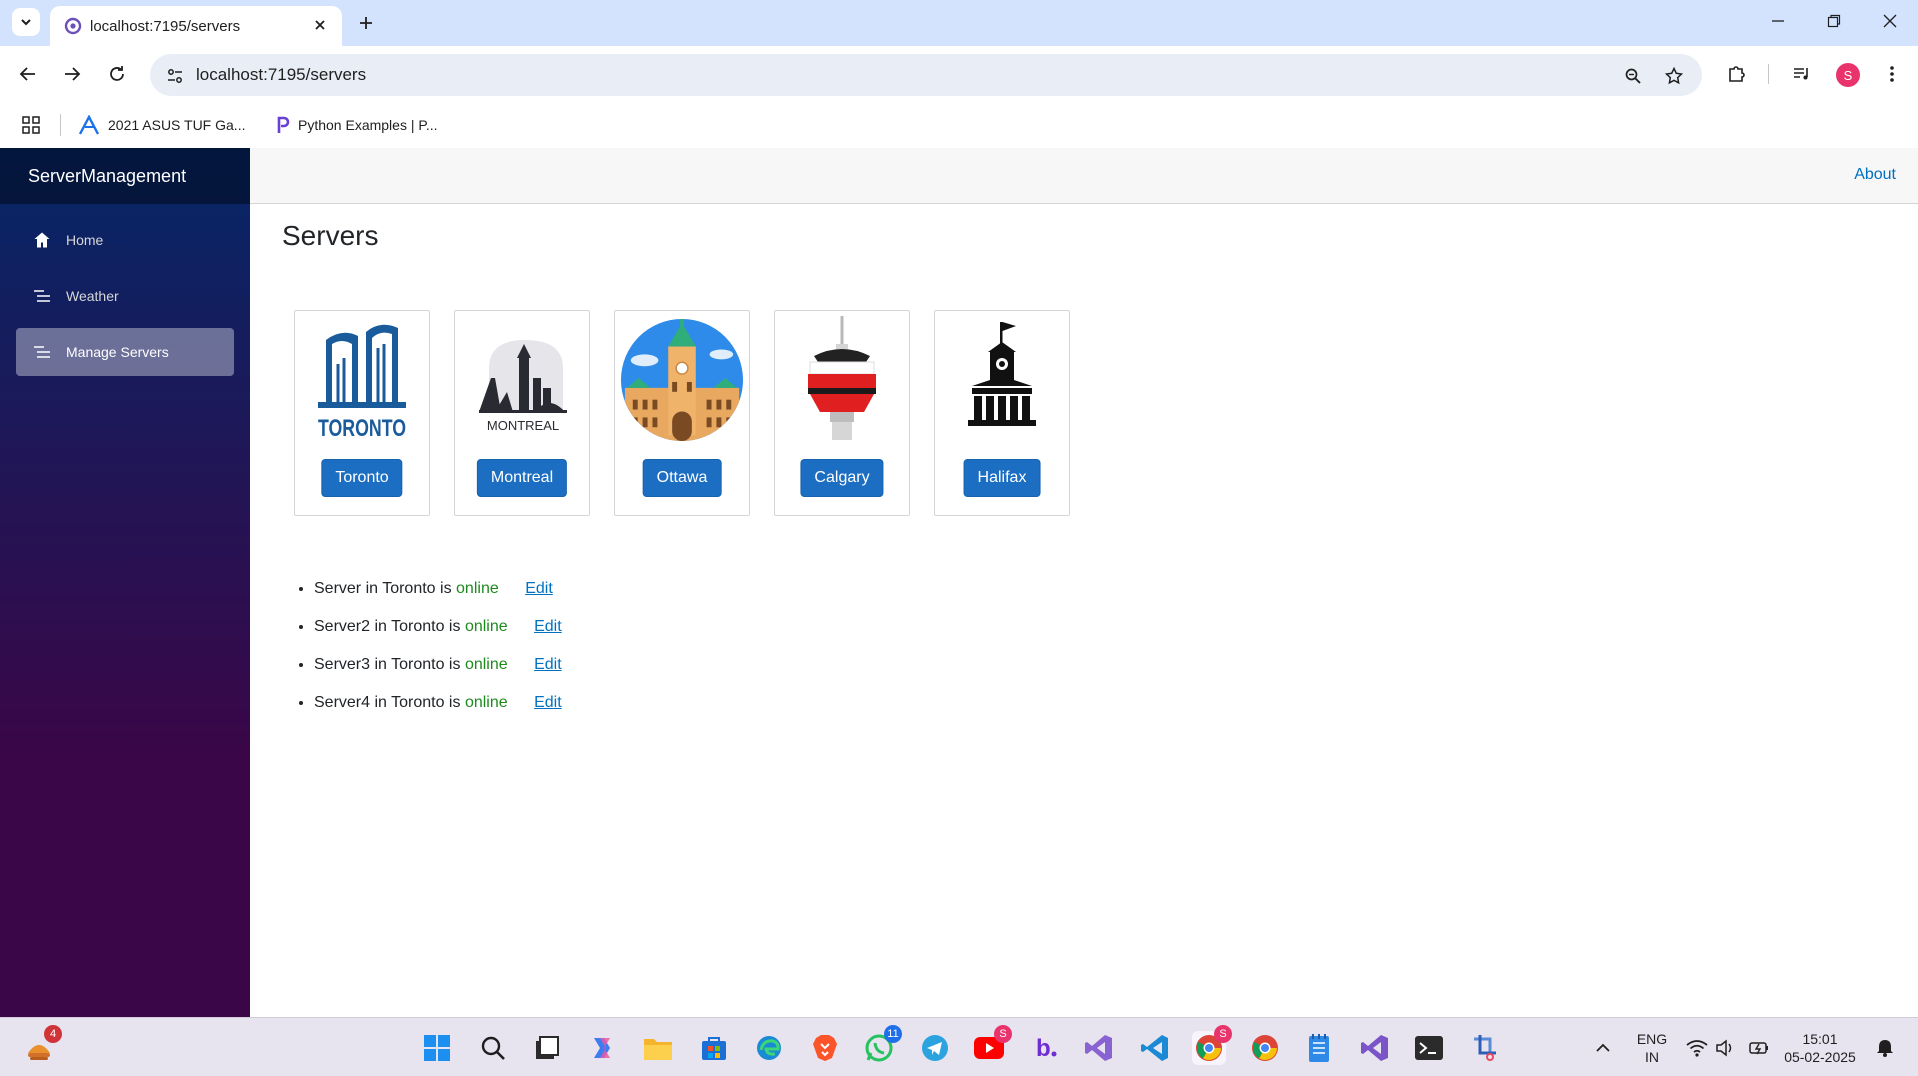 This screenshot has width=1918, height=1076. Describe the element at coordinates (53, 1034) in the screenshot. I see `widgets-badge: 4` at that location.